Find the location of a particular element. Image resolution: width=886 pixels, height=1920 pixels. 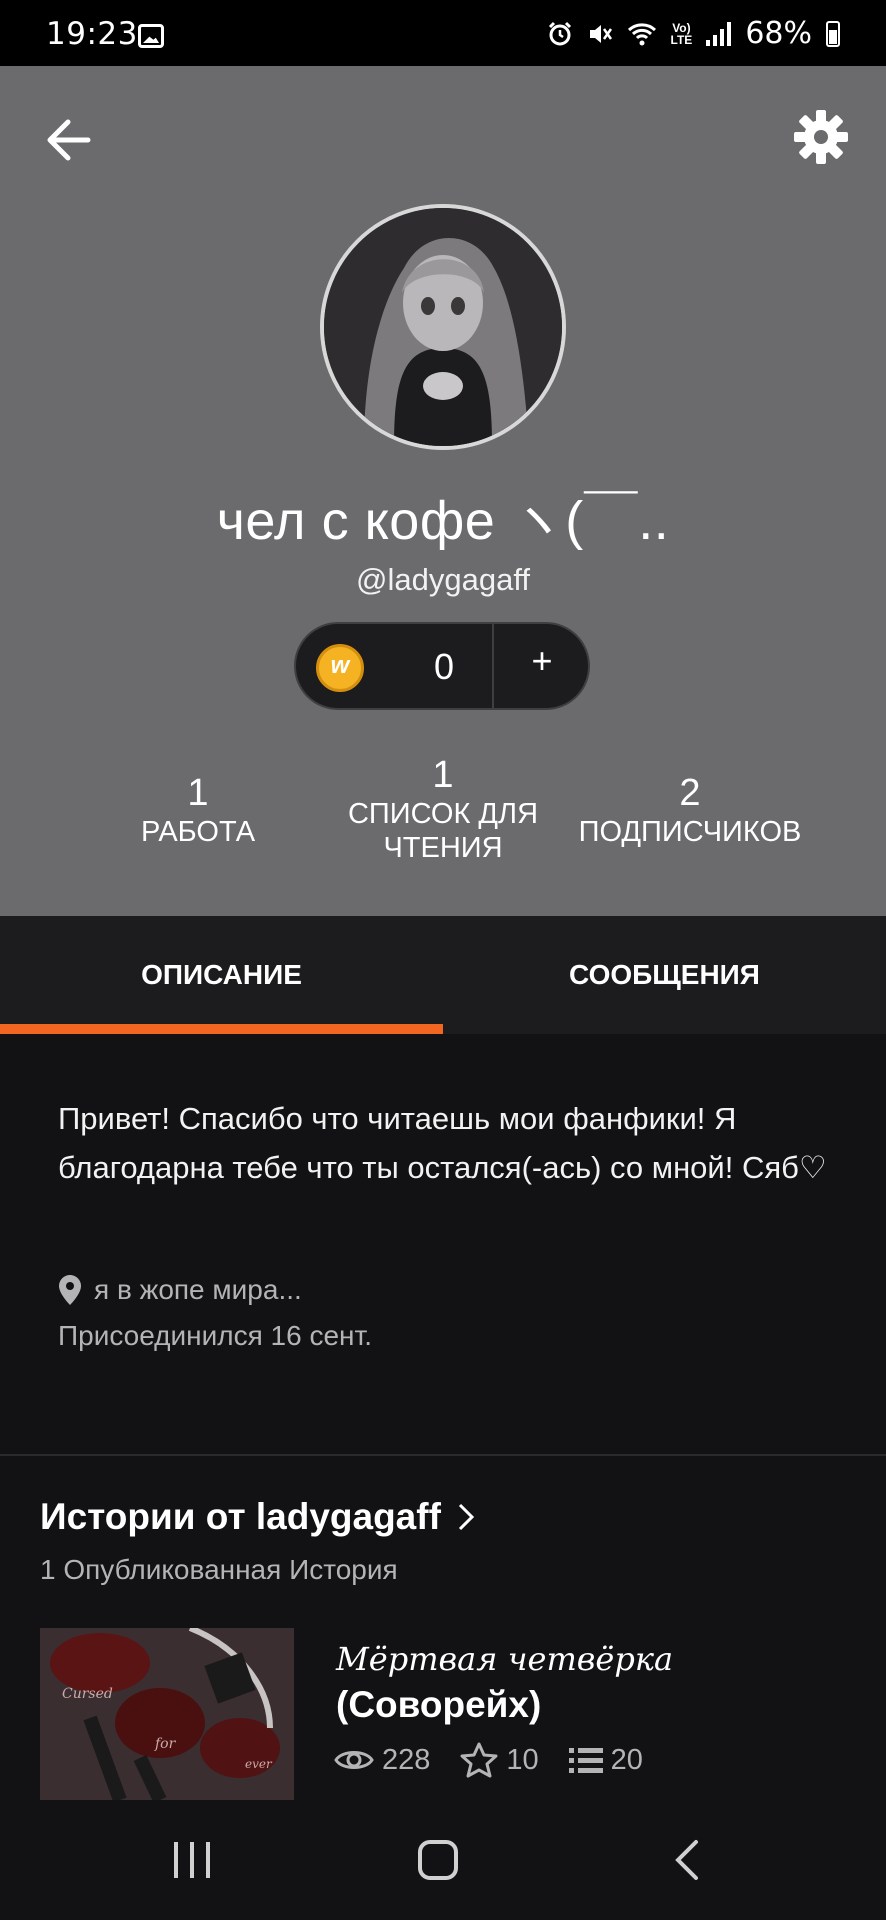

stat-reading-lists-label: СПИСОК ДЛЯ ЧТЕНИЯ is located at coordinates (443, 831).